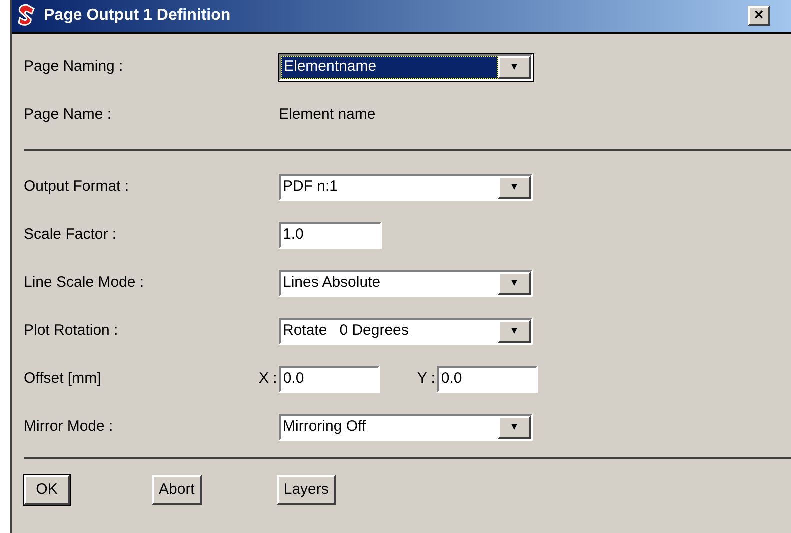 The width and height of the screenshot is (791, 533). I want to click on dialog-button: Abort, so click(177, 490).